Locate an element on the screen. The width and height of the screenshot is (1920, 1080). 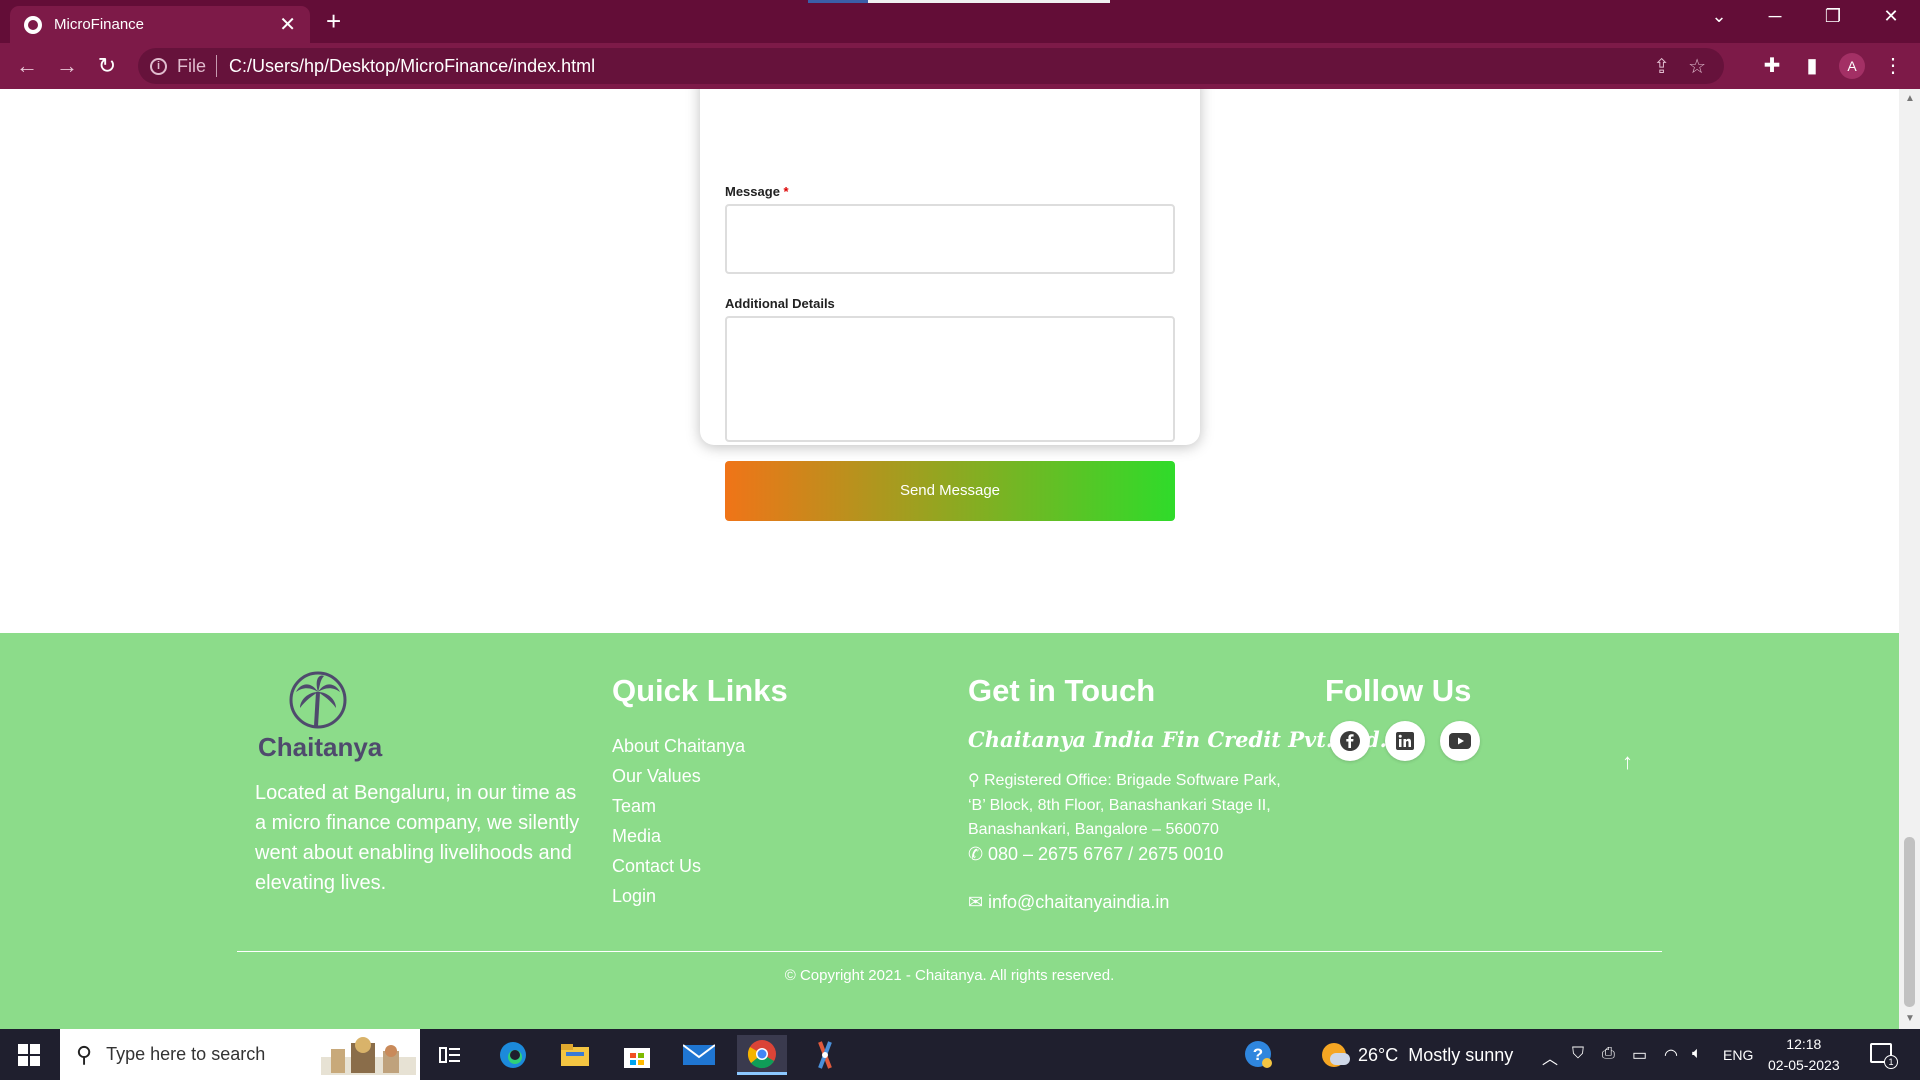
windows-start-icon is located at coordinates (29, 1055).